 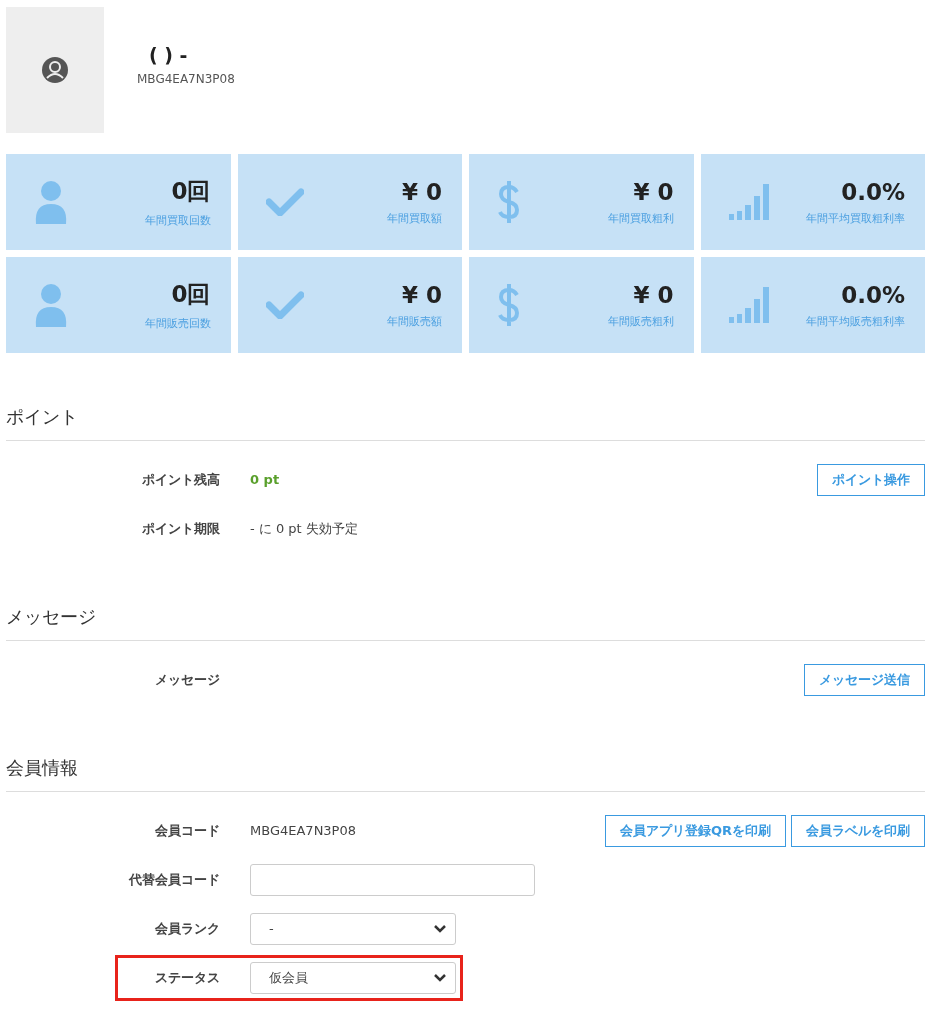 I want to click on field-label: 会員コード, so click(x=187, y=830).